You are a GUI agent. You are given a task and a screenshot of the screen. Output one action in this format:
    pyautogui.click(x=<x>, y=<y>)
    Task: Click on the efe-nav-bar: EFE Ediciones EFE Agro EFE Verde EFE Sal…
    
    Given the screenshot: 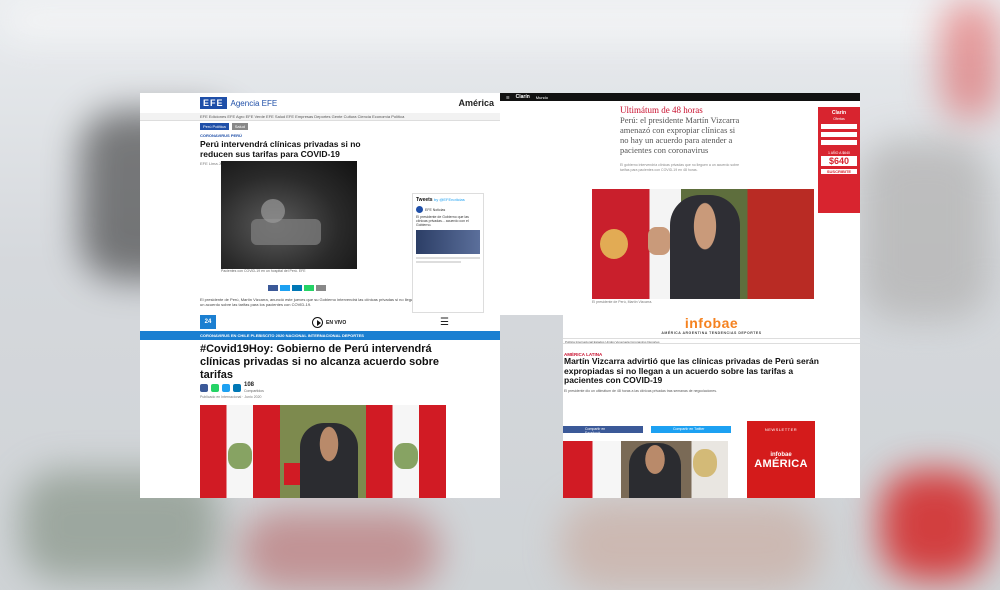 What is the action you would take?
    pyautogui.click(x=320, y=117)
    